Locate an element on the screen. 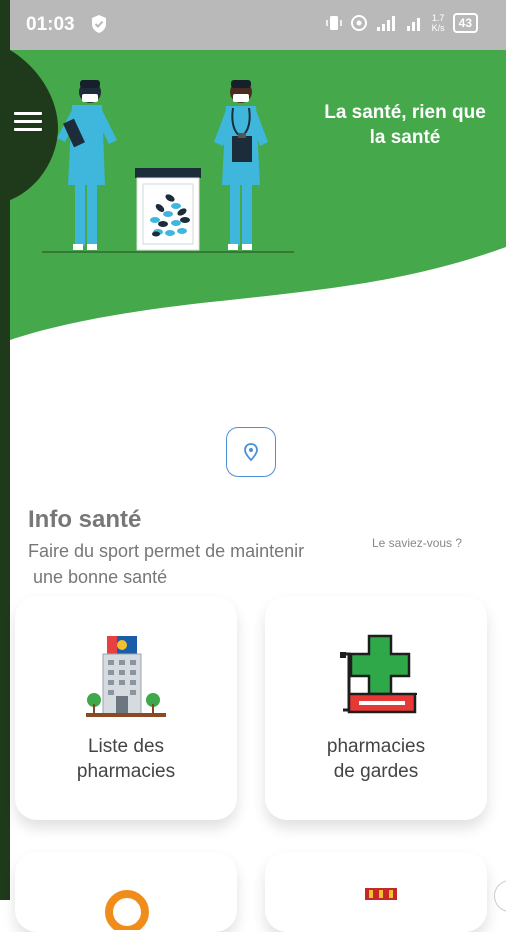 Image resolution: width=506 pixels, height=932 pixels. header-tagline: La santé, rien que la santé is located at coordinates (405, 125).